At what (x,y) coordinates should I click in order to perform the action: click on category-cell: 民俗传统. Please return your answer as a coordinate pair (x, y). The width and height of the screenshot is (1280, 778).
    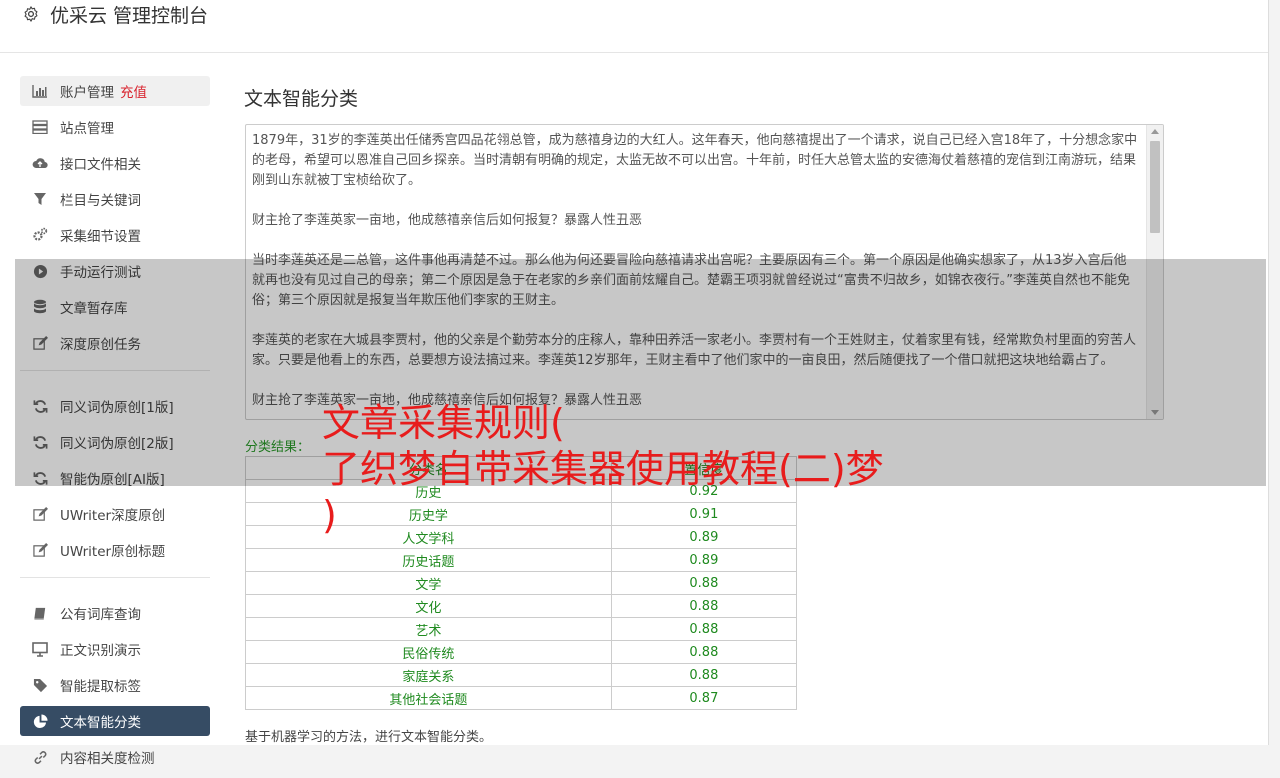
    Looking at the image, I should click on (428, 652).